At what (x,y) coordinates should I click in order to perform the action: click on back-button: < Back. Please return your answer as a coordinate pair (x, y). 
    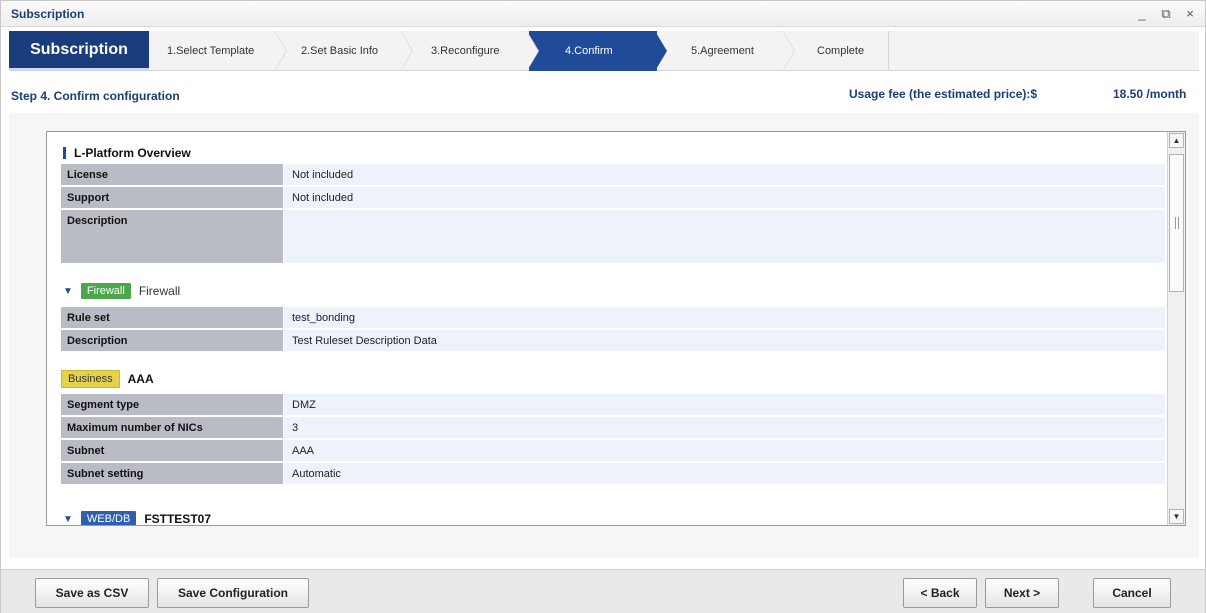
    Looking at the image, I should click on (940, 593).